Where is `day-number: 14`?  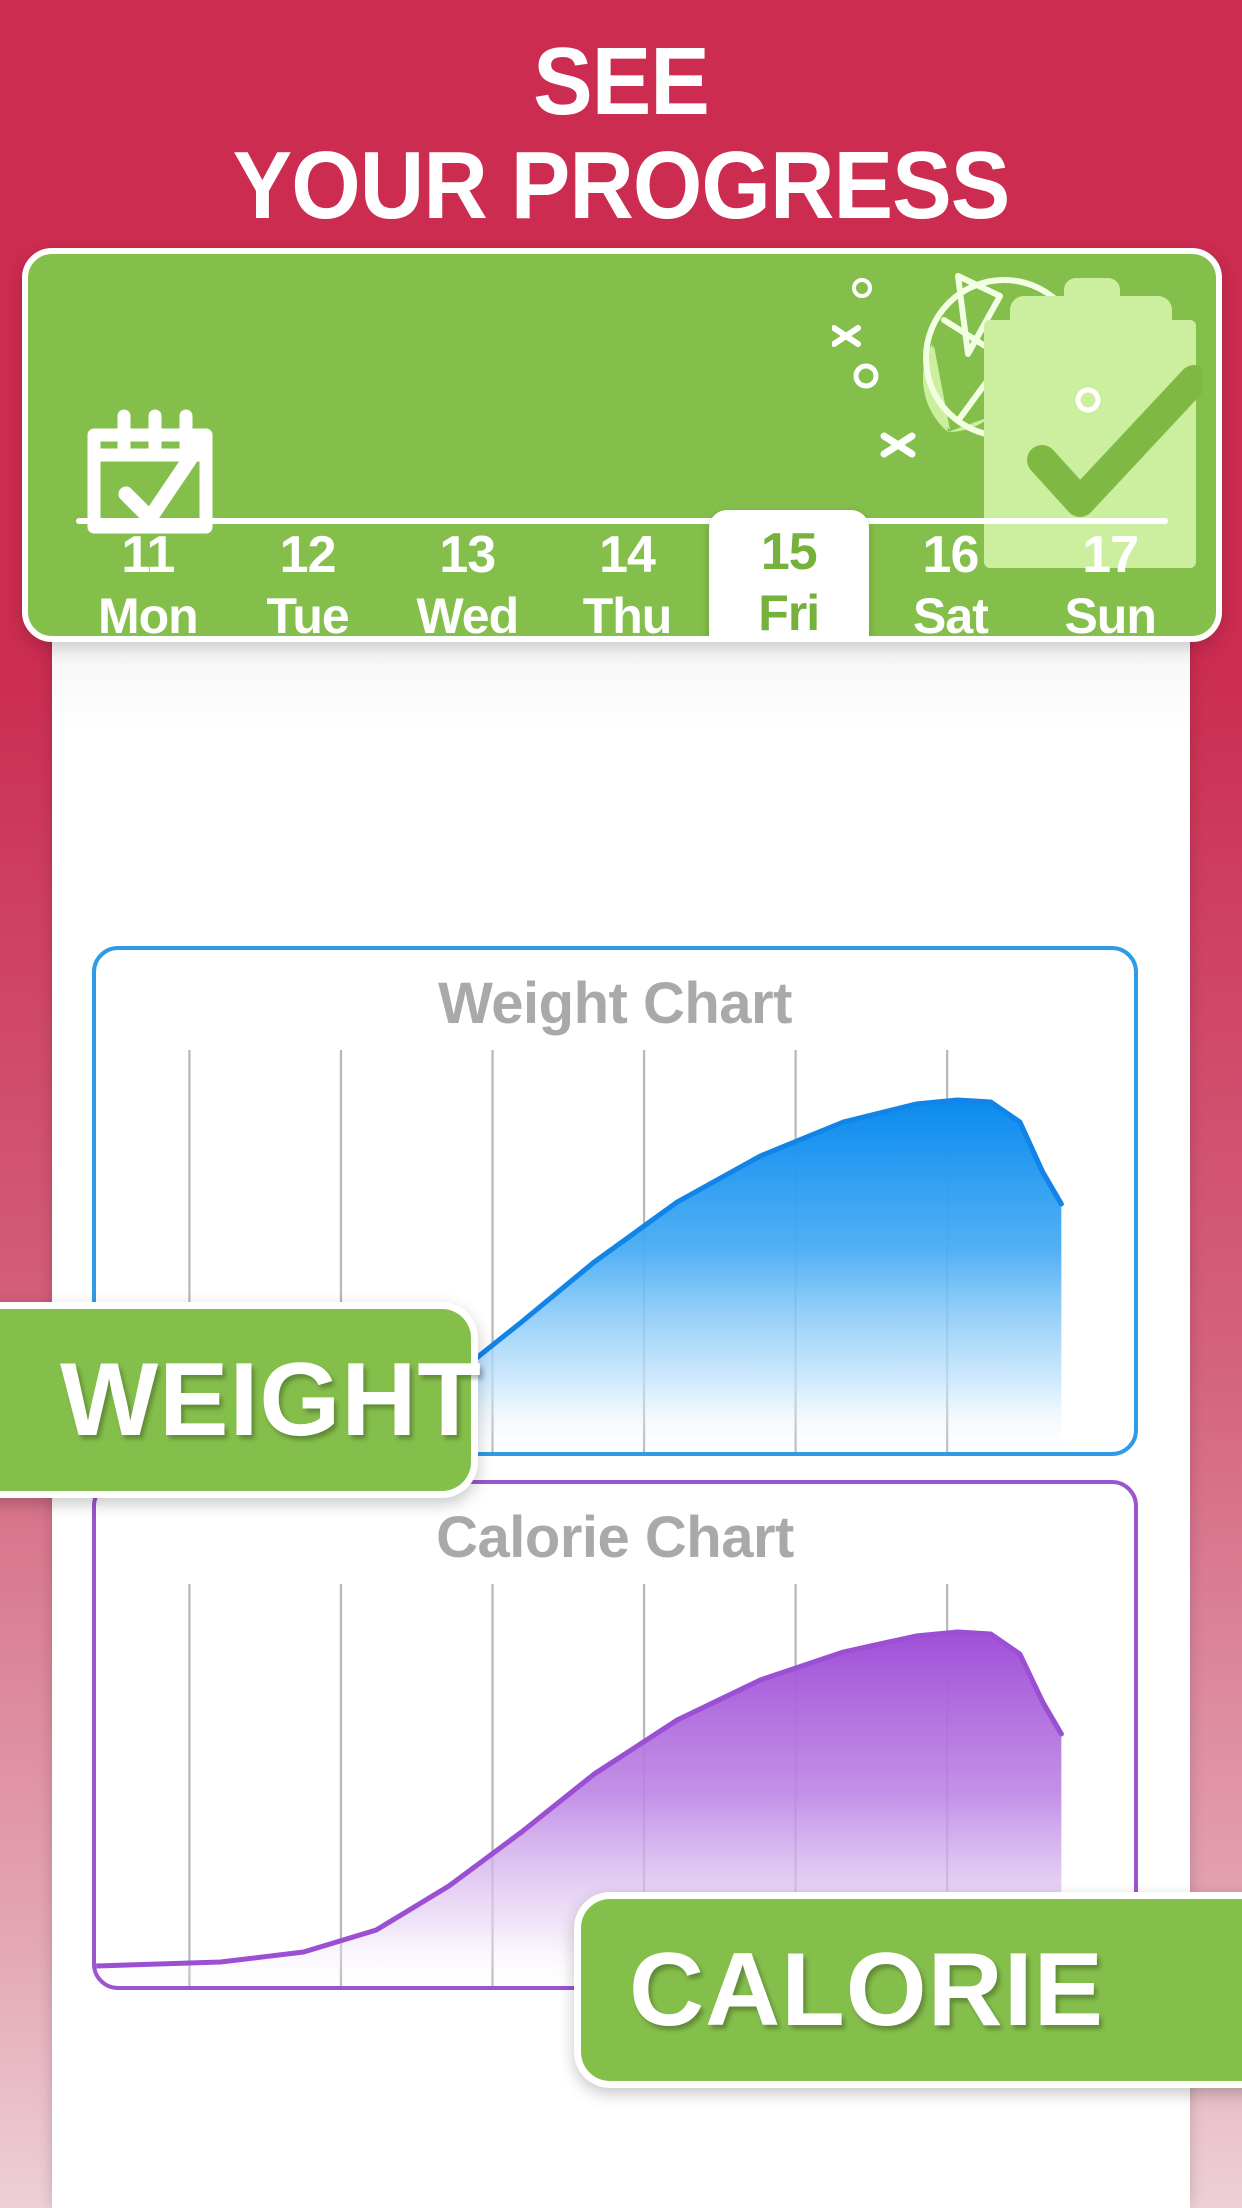 day-number: 14 is located at coordinates (627, 555).